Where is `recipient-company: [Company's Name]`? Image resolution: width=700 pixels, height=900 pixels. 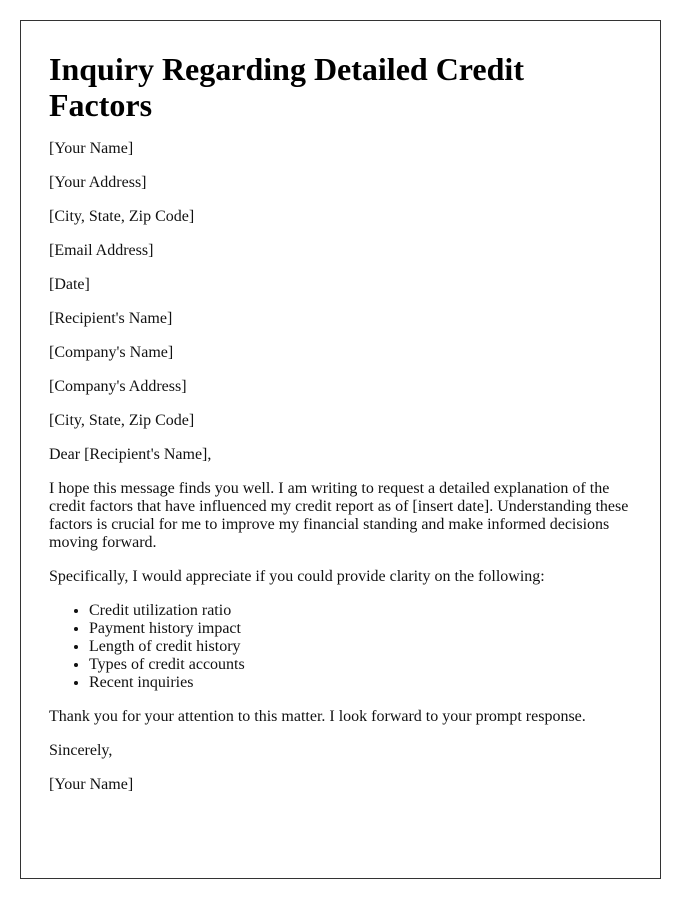 recipient-company: [Company's Name] is located at coordinates (111, 352).